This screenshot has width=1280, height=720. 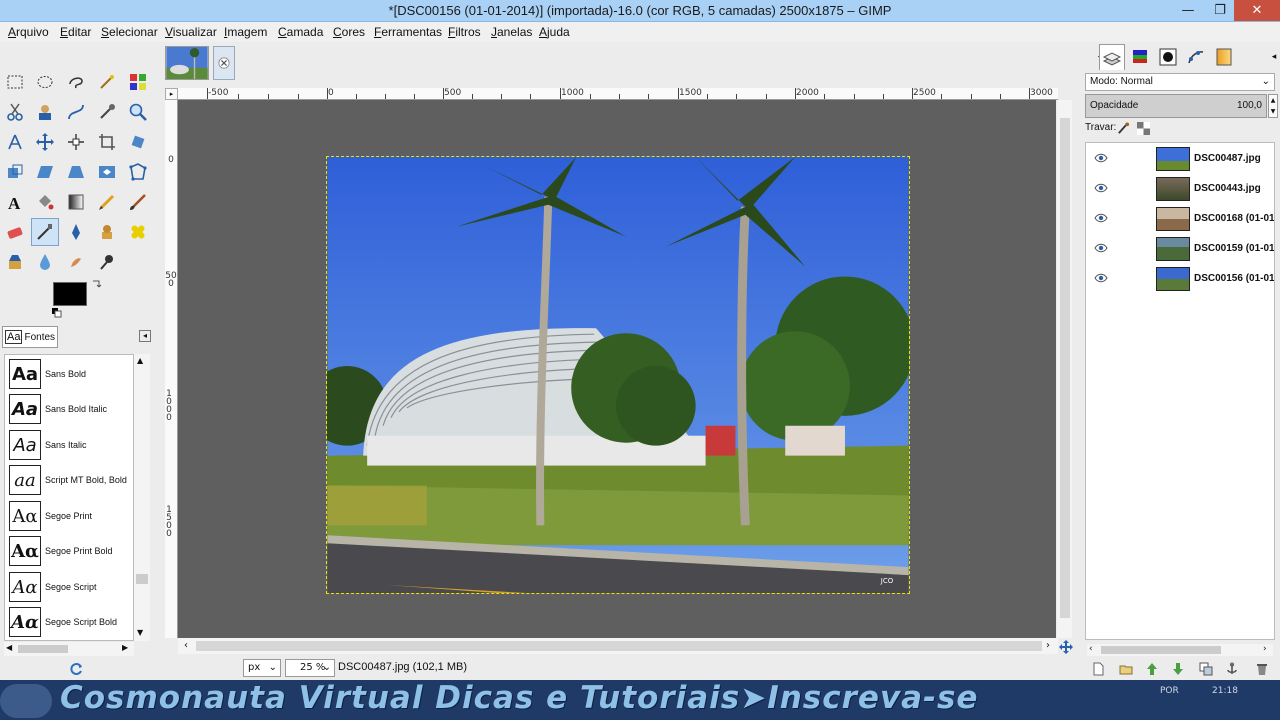 What do you see at coordinates (70, 374) in the screenshot?
I see `font-item-sans-bold: Aa Sans Bold` at bounding box center [70, 374].